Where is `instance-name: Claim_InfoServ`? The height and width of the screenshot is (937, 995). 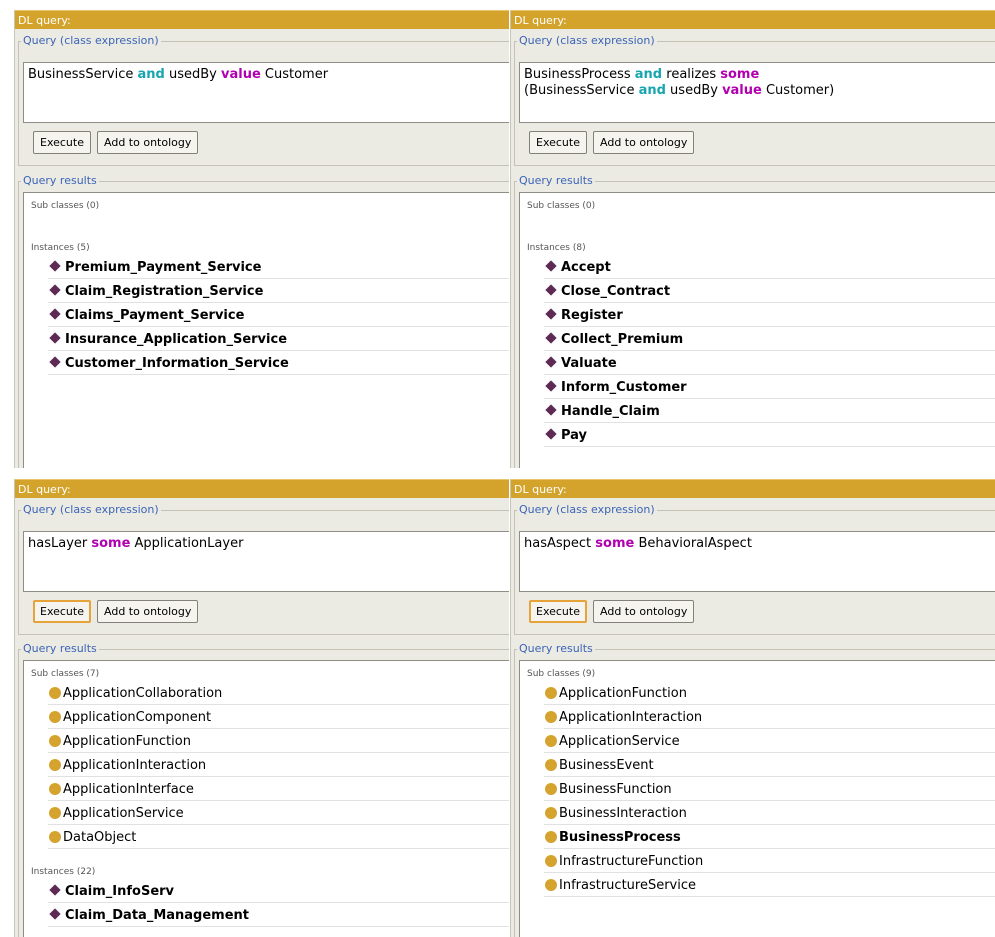 instance-name: Claim_InfoServ is located at coordinates (120, 891).